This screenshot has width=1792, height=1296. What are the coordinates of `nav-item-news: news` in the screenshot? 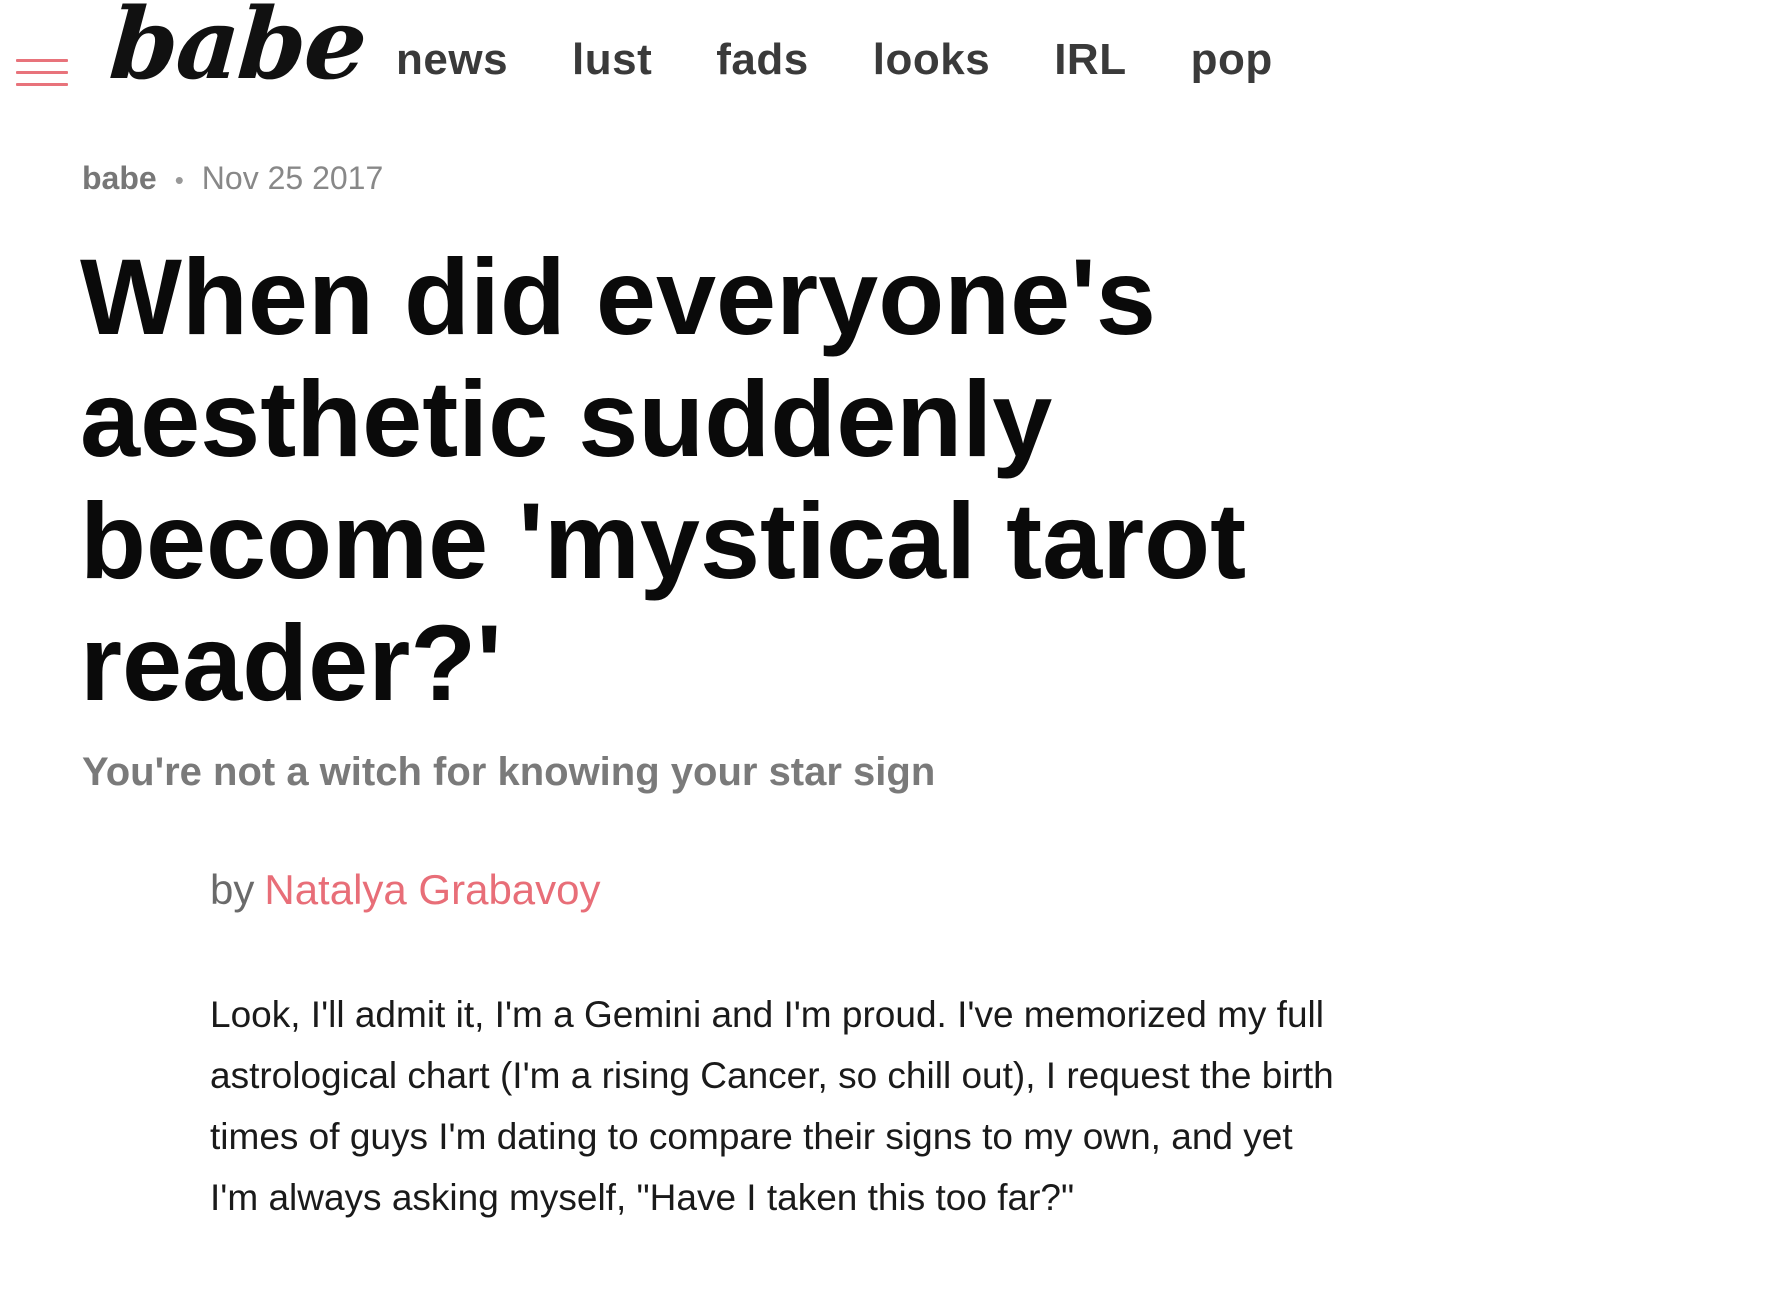 It's located at (452, 60).